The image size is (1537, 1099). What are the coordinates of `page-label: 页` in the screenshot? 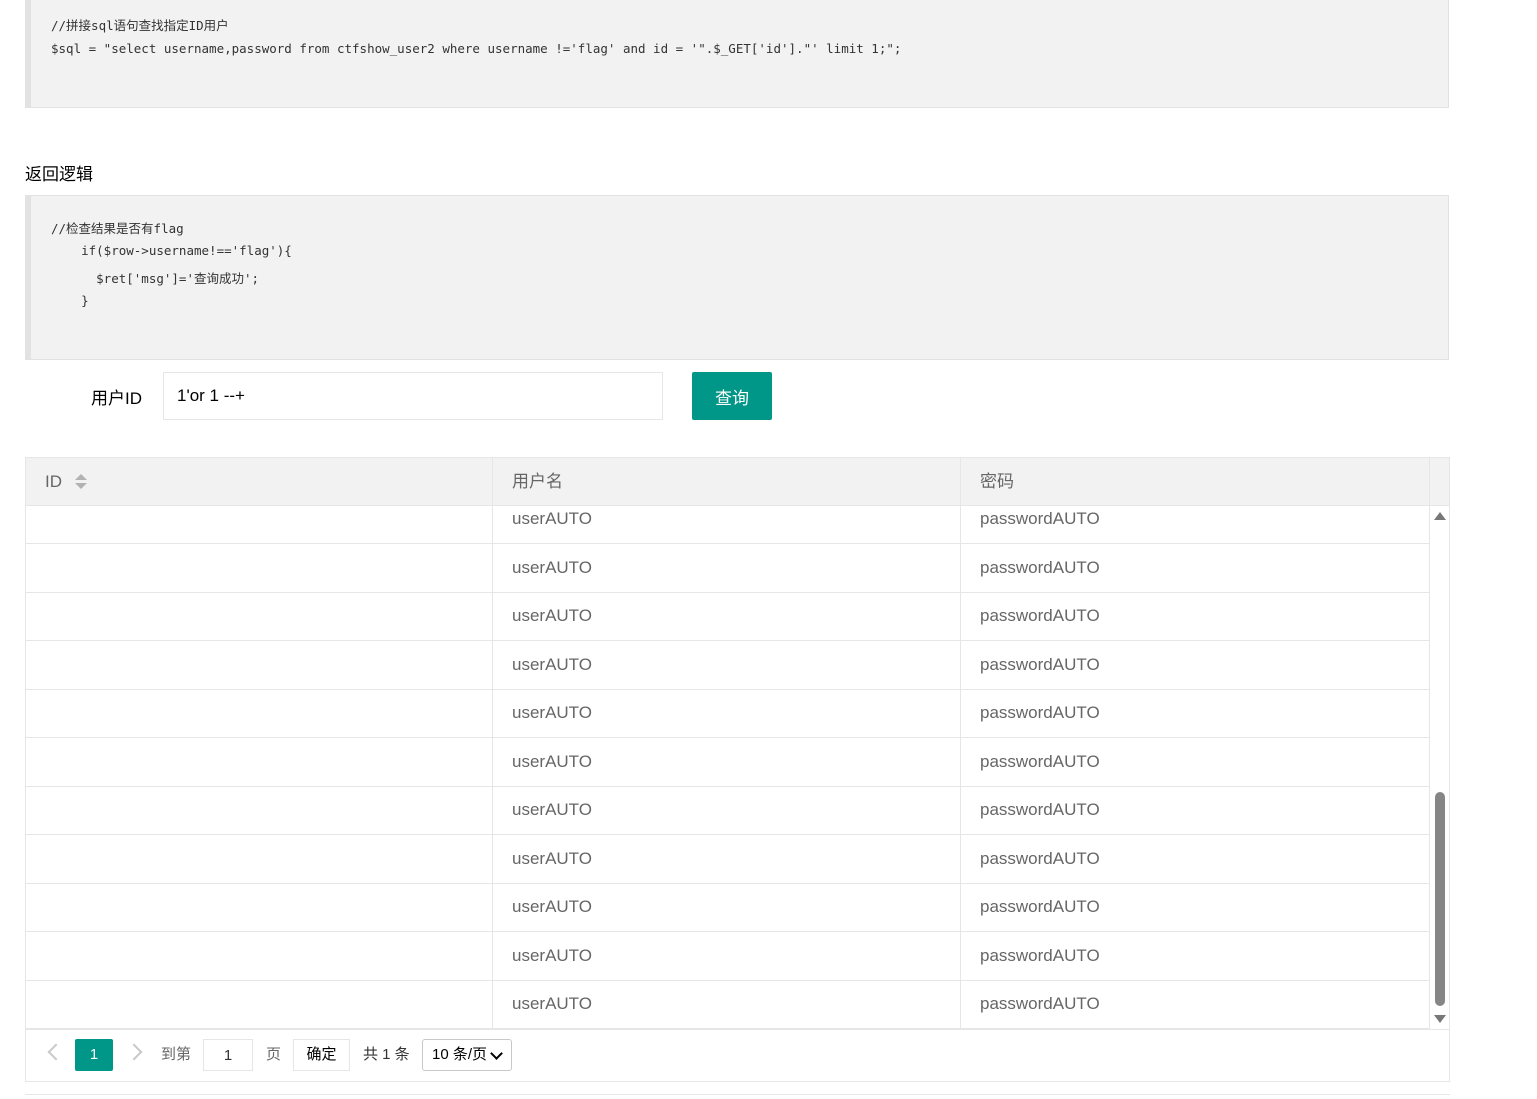 It's located at (274, 1054).